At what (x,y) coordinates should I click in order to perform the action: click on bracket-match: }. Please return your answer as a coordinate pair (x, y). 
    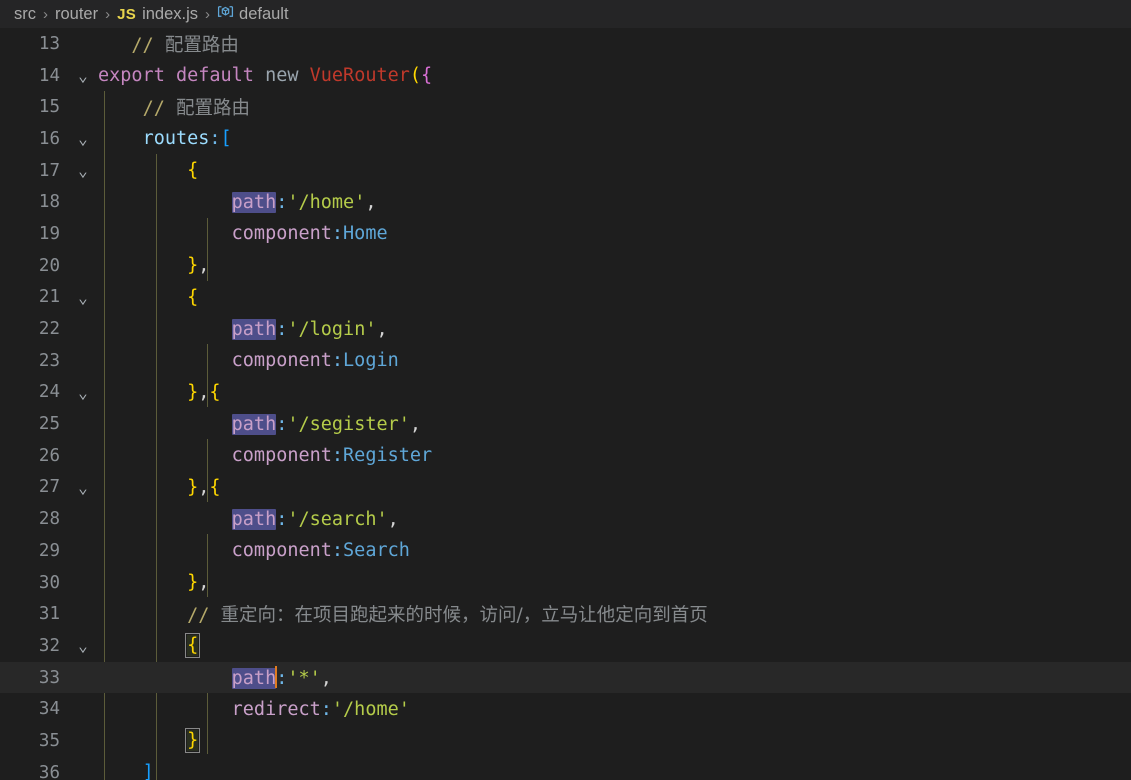
    Looking at the image, I should click on (193, 741).